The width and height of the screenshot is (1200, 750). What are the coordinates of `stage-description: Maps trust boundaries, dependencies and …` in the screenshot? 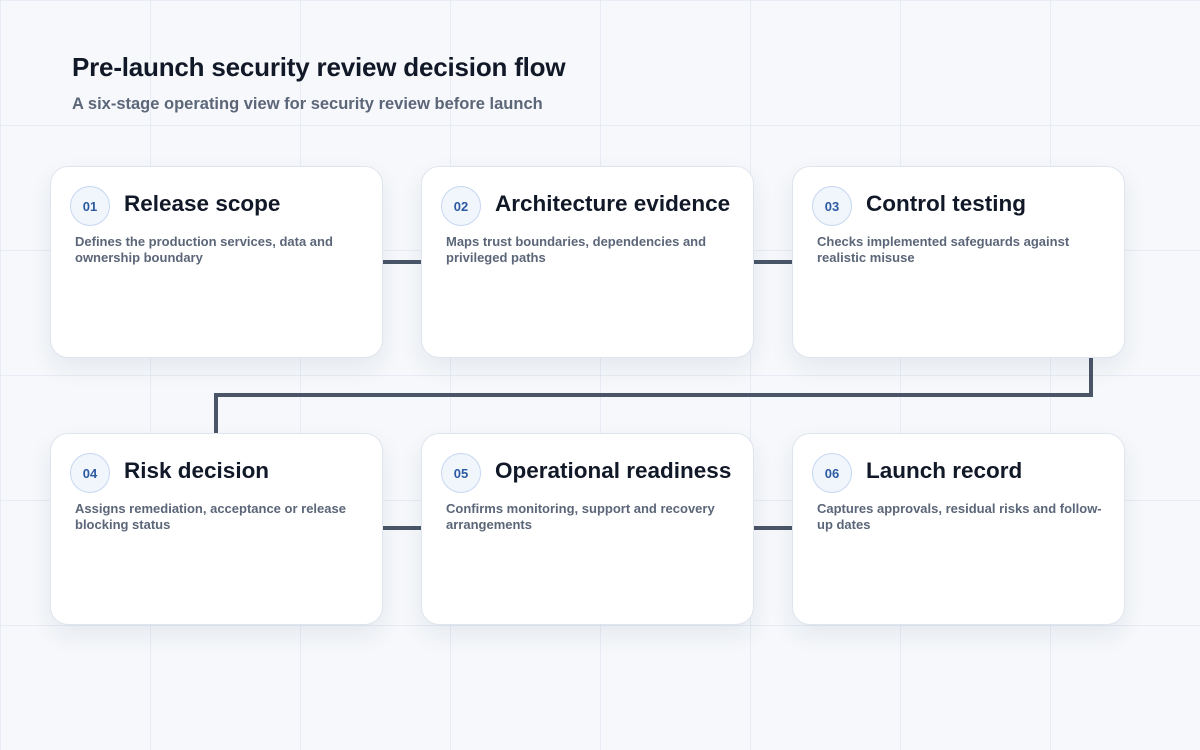 It's located at (576, 249).